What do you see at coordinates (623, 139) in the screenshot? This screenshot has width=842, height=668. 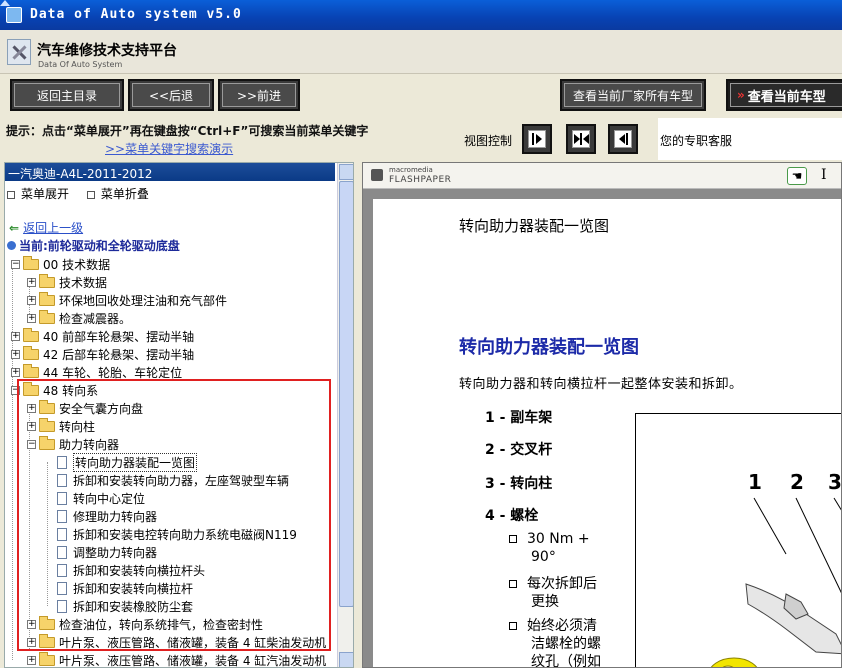 I see `view-left-panel-button` at bounding box center [623, 139].